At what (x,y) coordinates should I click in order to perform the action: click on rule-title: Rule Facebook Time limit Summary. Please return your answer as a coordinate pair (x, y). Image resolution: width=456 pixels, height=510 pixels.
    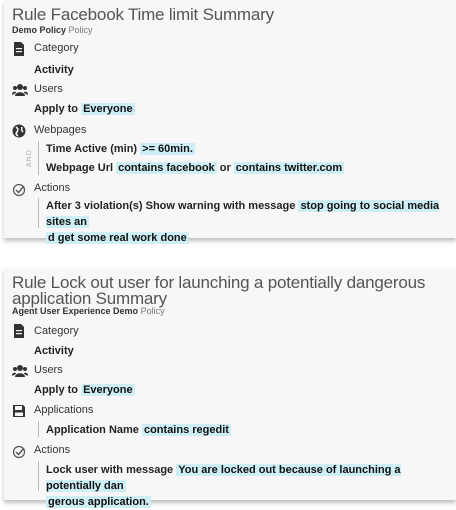
    Looking at the image, I should click on (143, 14).